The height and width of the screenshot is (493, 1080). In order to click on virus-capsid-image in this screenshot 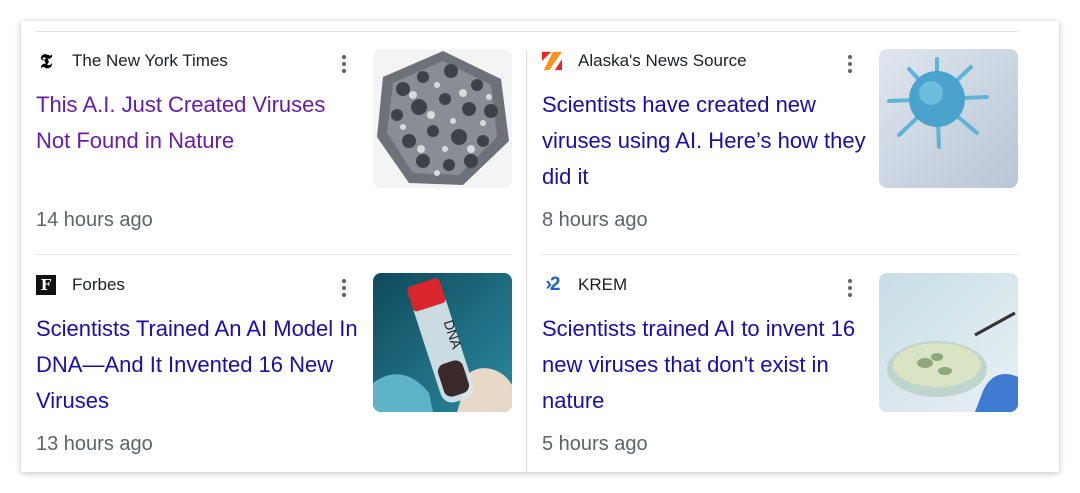, I will do `click(442, 118)`.